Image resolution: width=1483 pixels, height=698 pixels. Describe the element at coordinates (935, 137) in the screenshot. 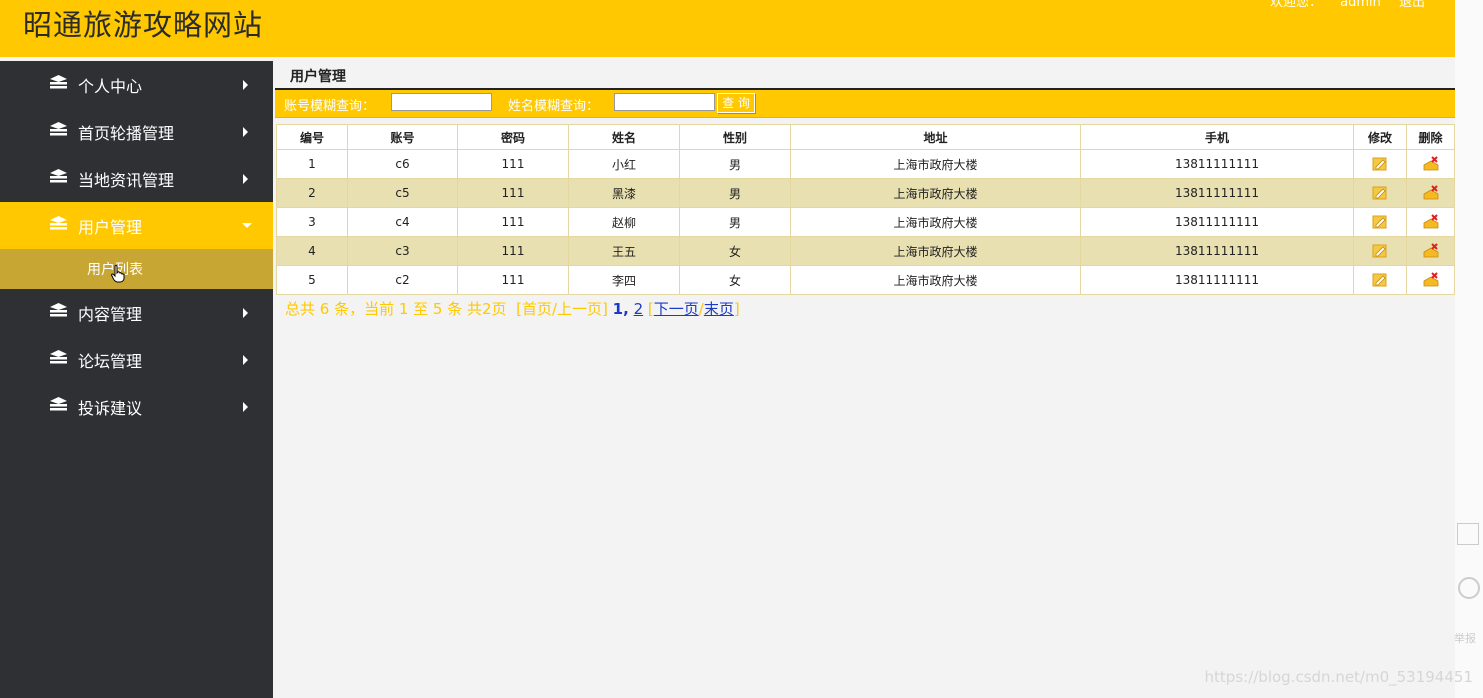

I see `column-header: 地址` at that location.